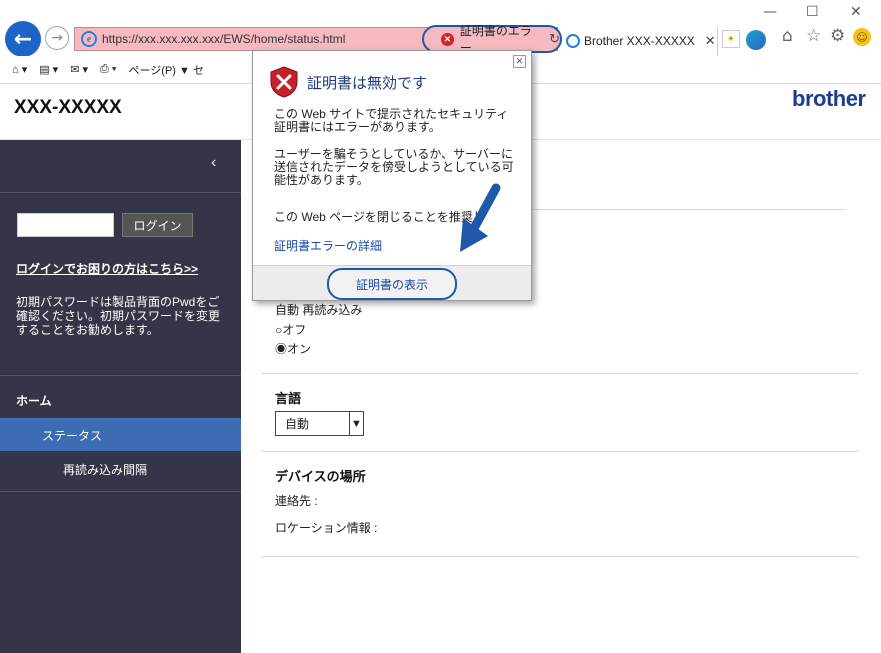  I want to click on language-select: 自動 ▼, so click(319, 423).